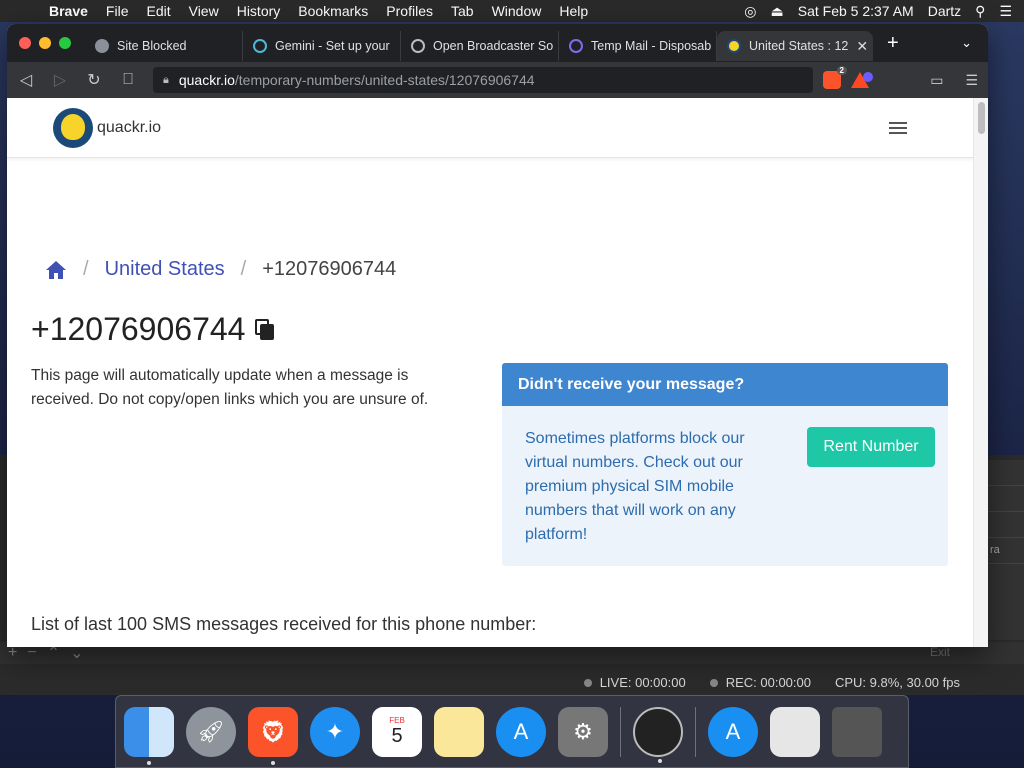 The height and width of the screenshot is (768, 1024). Describe the element at coordinates (332, 46) in the screenshot. I see `tab-label: Gemini - Set up your` at that location.